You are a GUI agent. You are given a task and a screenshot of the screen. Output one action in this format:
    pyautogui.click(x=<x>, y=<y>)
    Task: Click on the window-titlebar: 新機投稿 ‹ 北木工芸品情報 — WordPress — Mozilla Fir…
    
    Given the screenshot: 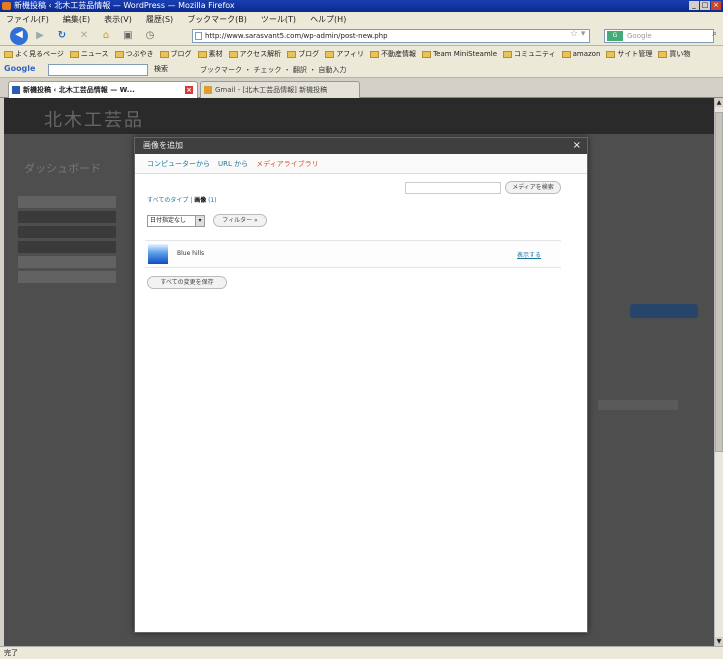 What is the action you would take?
    pyautogui.click(x=361, y=6)
    